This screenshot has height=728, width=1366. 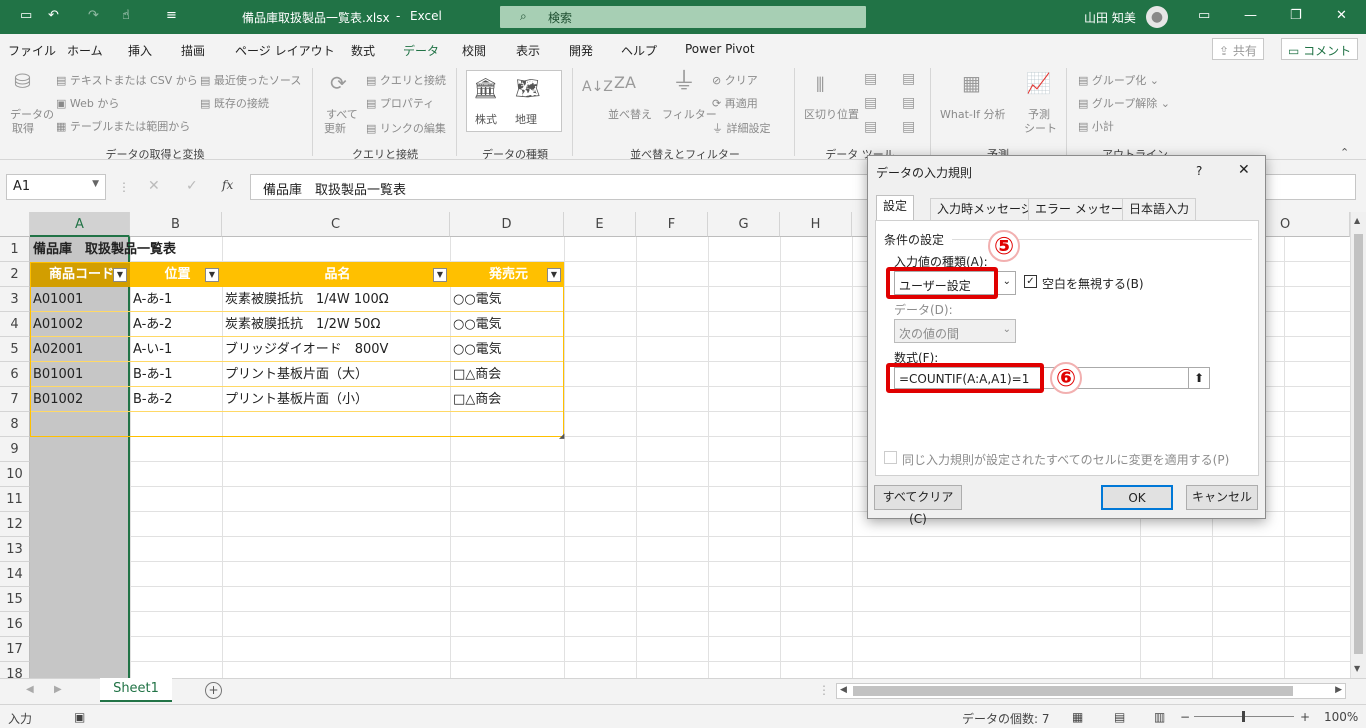 What do you see at coordinates (1296, 16) in the screenshot?
I see `restore-icon: ❐` at bounding box center [1296, 16].